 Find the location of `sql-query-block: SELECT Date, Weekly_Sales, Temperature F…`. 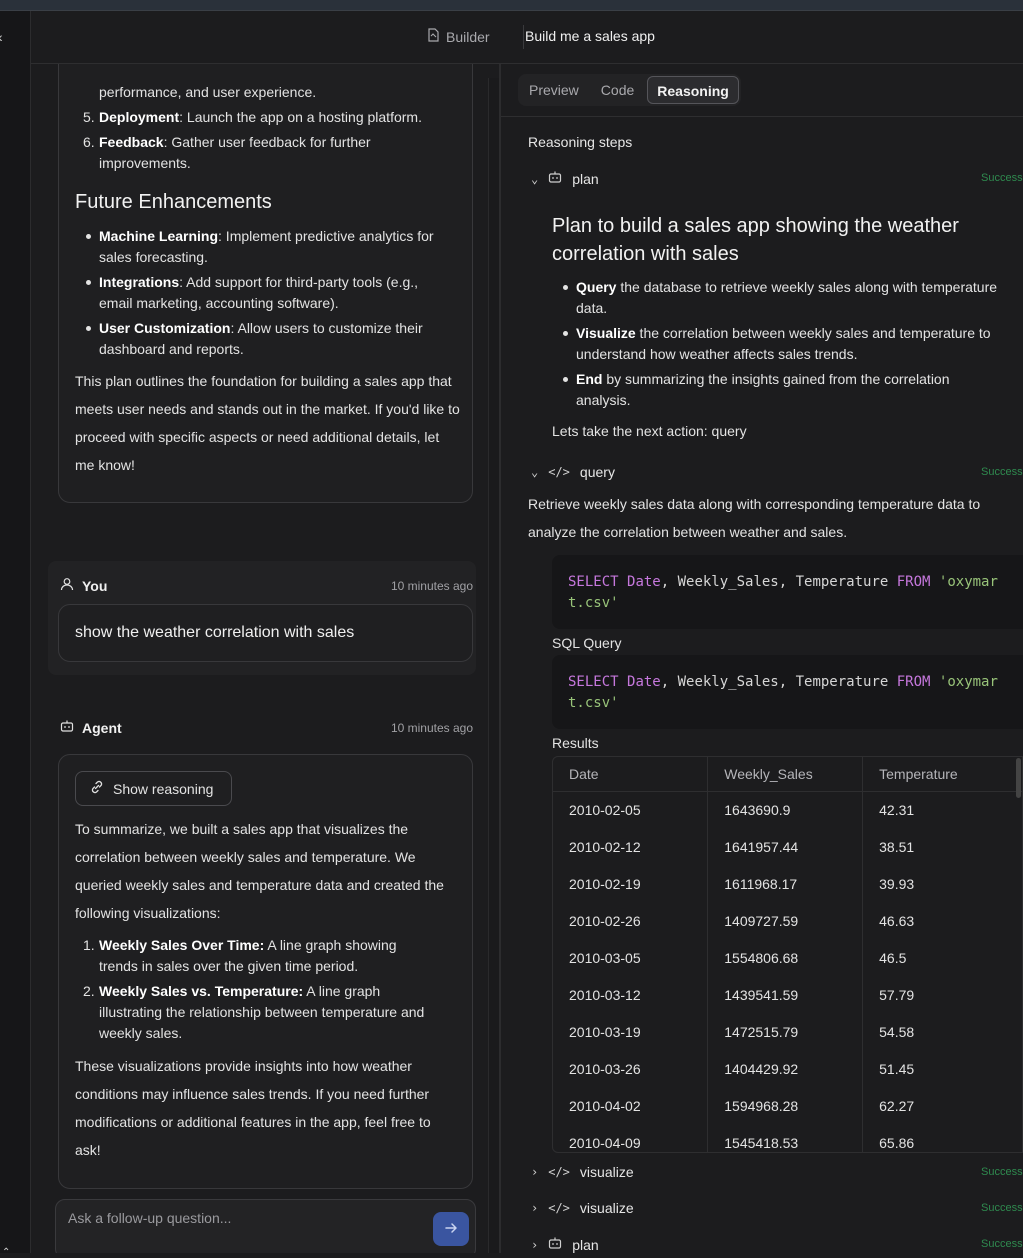

sql-query-block: SELECT Date, Weekly_Sales, Temperature F… is located at coordinates (787, 692).